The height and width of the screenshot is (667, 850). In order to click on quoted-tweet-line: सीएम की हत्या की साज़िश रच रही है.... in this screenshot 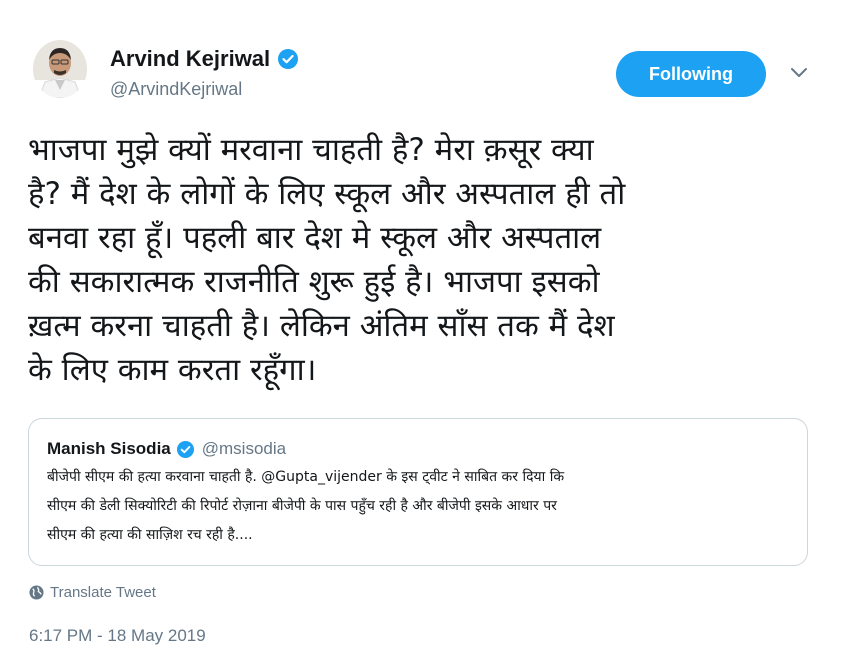, I will do `click(150, 535)`.